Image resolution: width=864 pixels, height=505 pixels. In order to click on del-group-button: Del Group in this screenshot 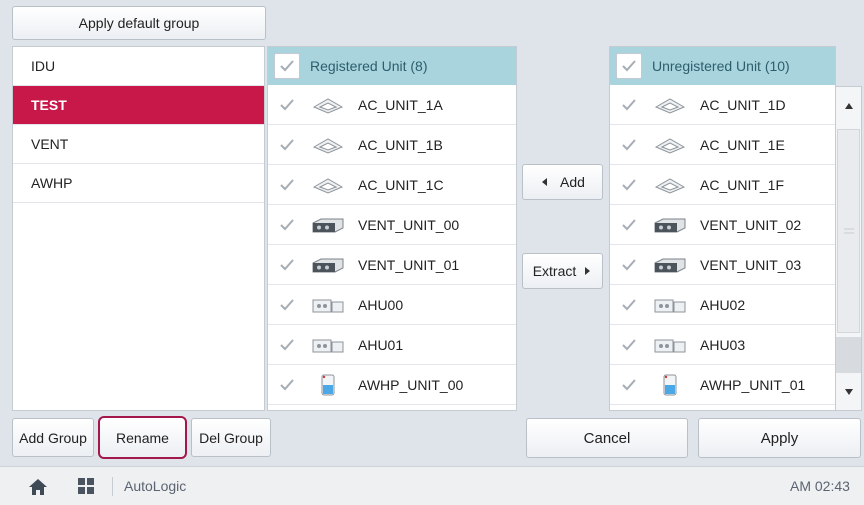, I will do `click(231, 437)`.